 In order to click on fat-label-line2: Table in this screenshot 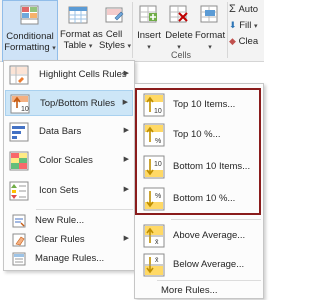, I will do `click(75, 45)`.